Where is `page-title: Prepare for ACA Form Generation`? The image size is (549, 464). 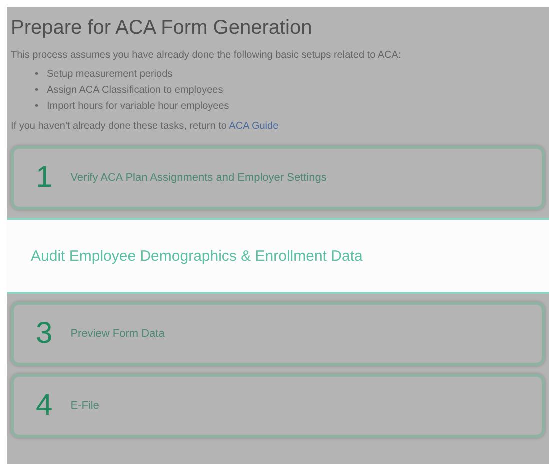 page-title: Prepare for ACA Form Generation is located at coordinates (162, 28).